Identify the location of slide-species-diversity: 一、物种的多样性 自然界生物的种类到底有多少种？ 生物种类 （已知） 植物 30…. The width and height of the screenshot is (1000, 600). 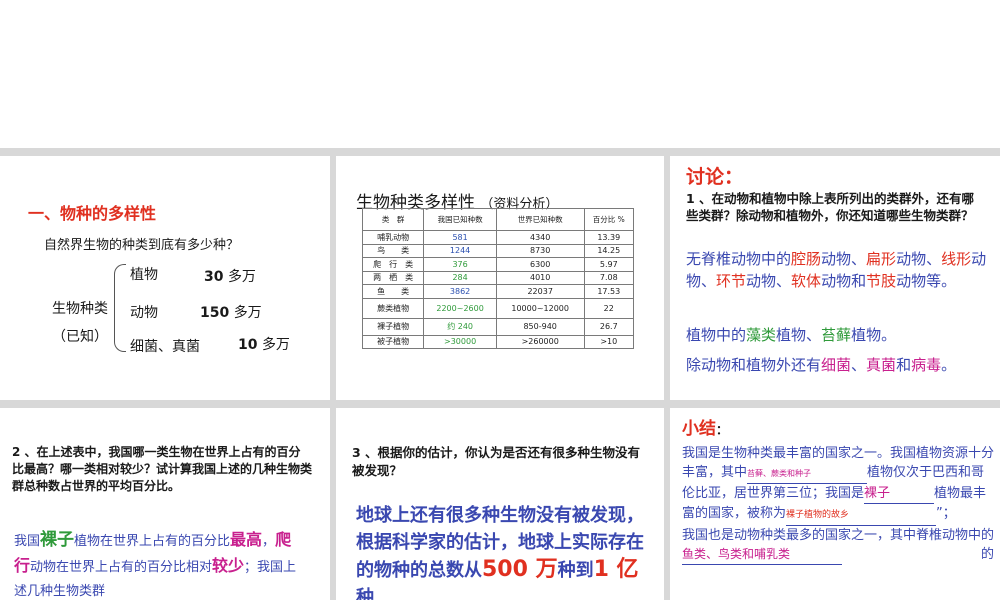
(165, 278).